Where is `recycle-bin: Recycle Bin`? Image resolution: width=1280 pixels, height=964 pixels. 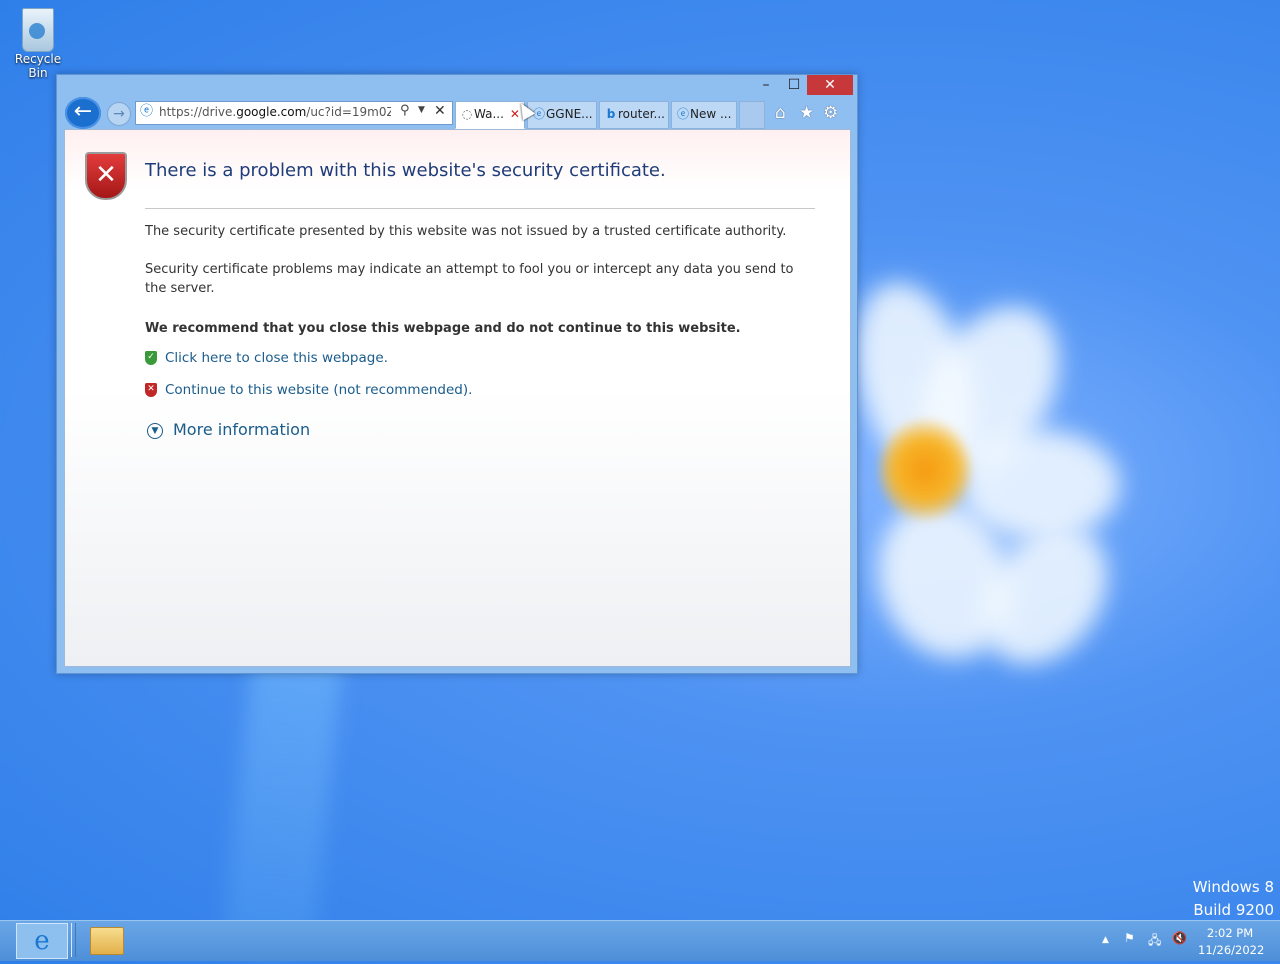 recycle-bin: Recycle Bin is located at coordinates (38, 43).